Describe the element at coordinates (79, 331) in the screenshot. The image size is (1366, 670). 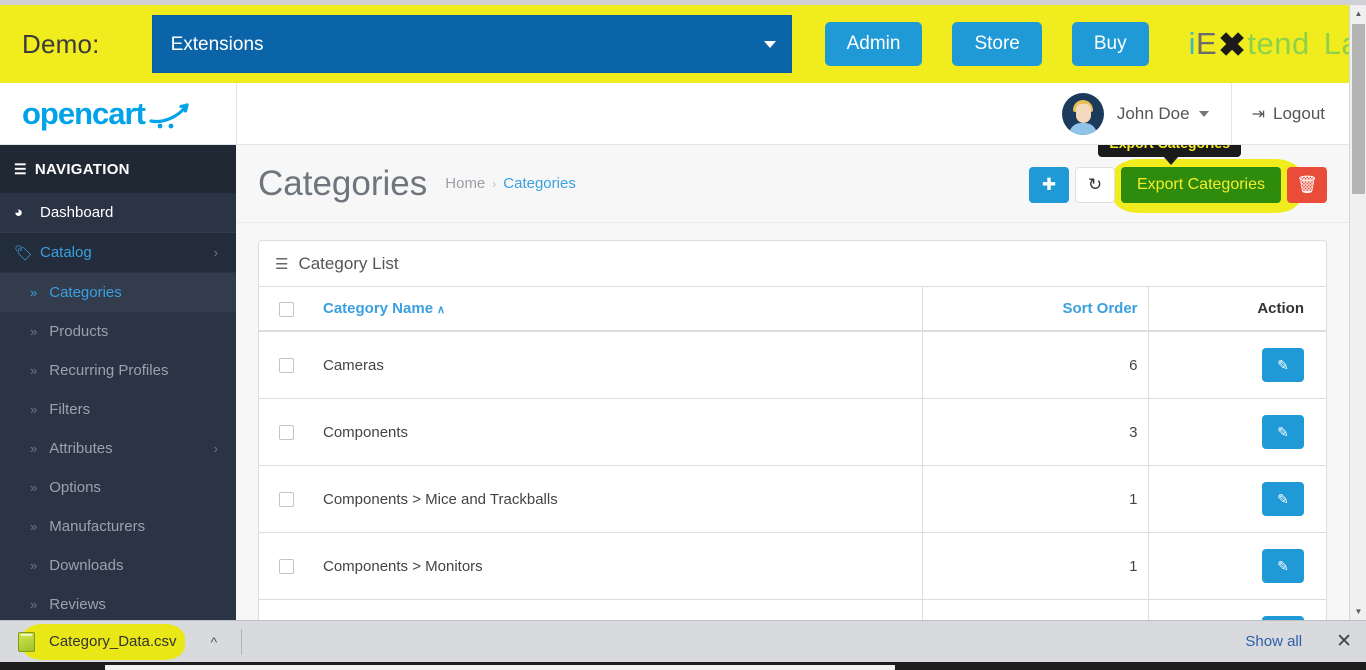
I see `sidebar-item-label: Products` at that location.